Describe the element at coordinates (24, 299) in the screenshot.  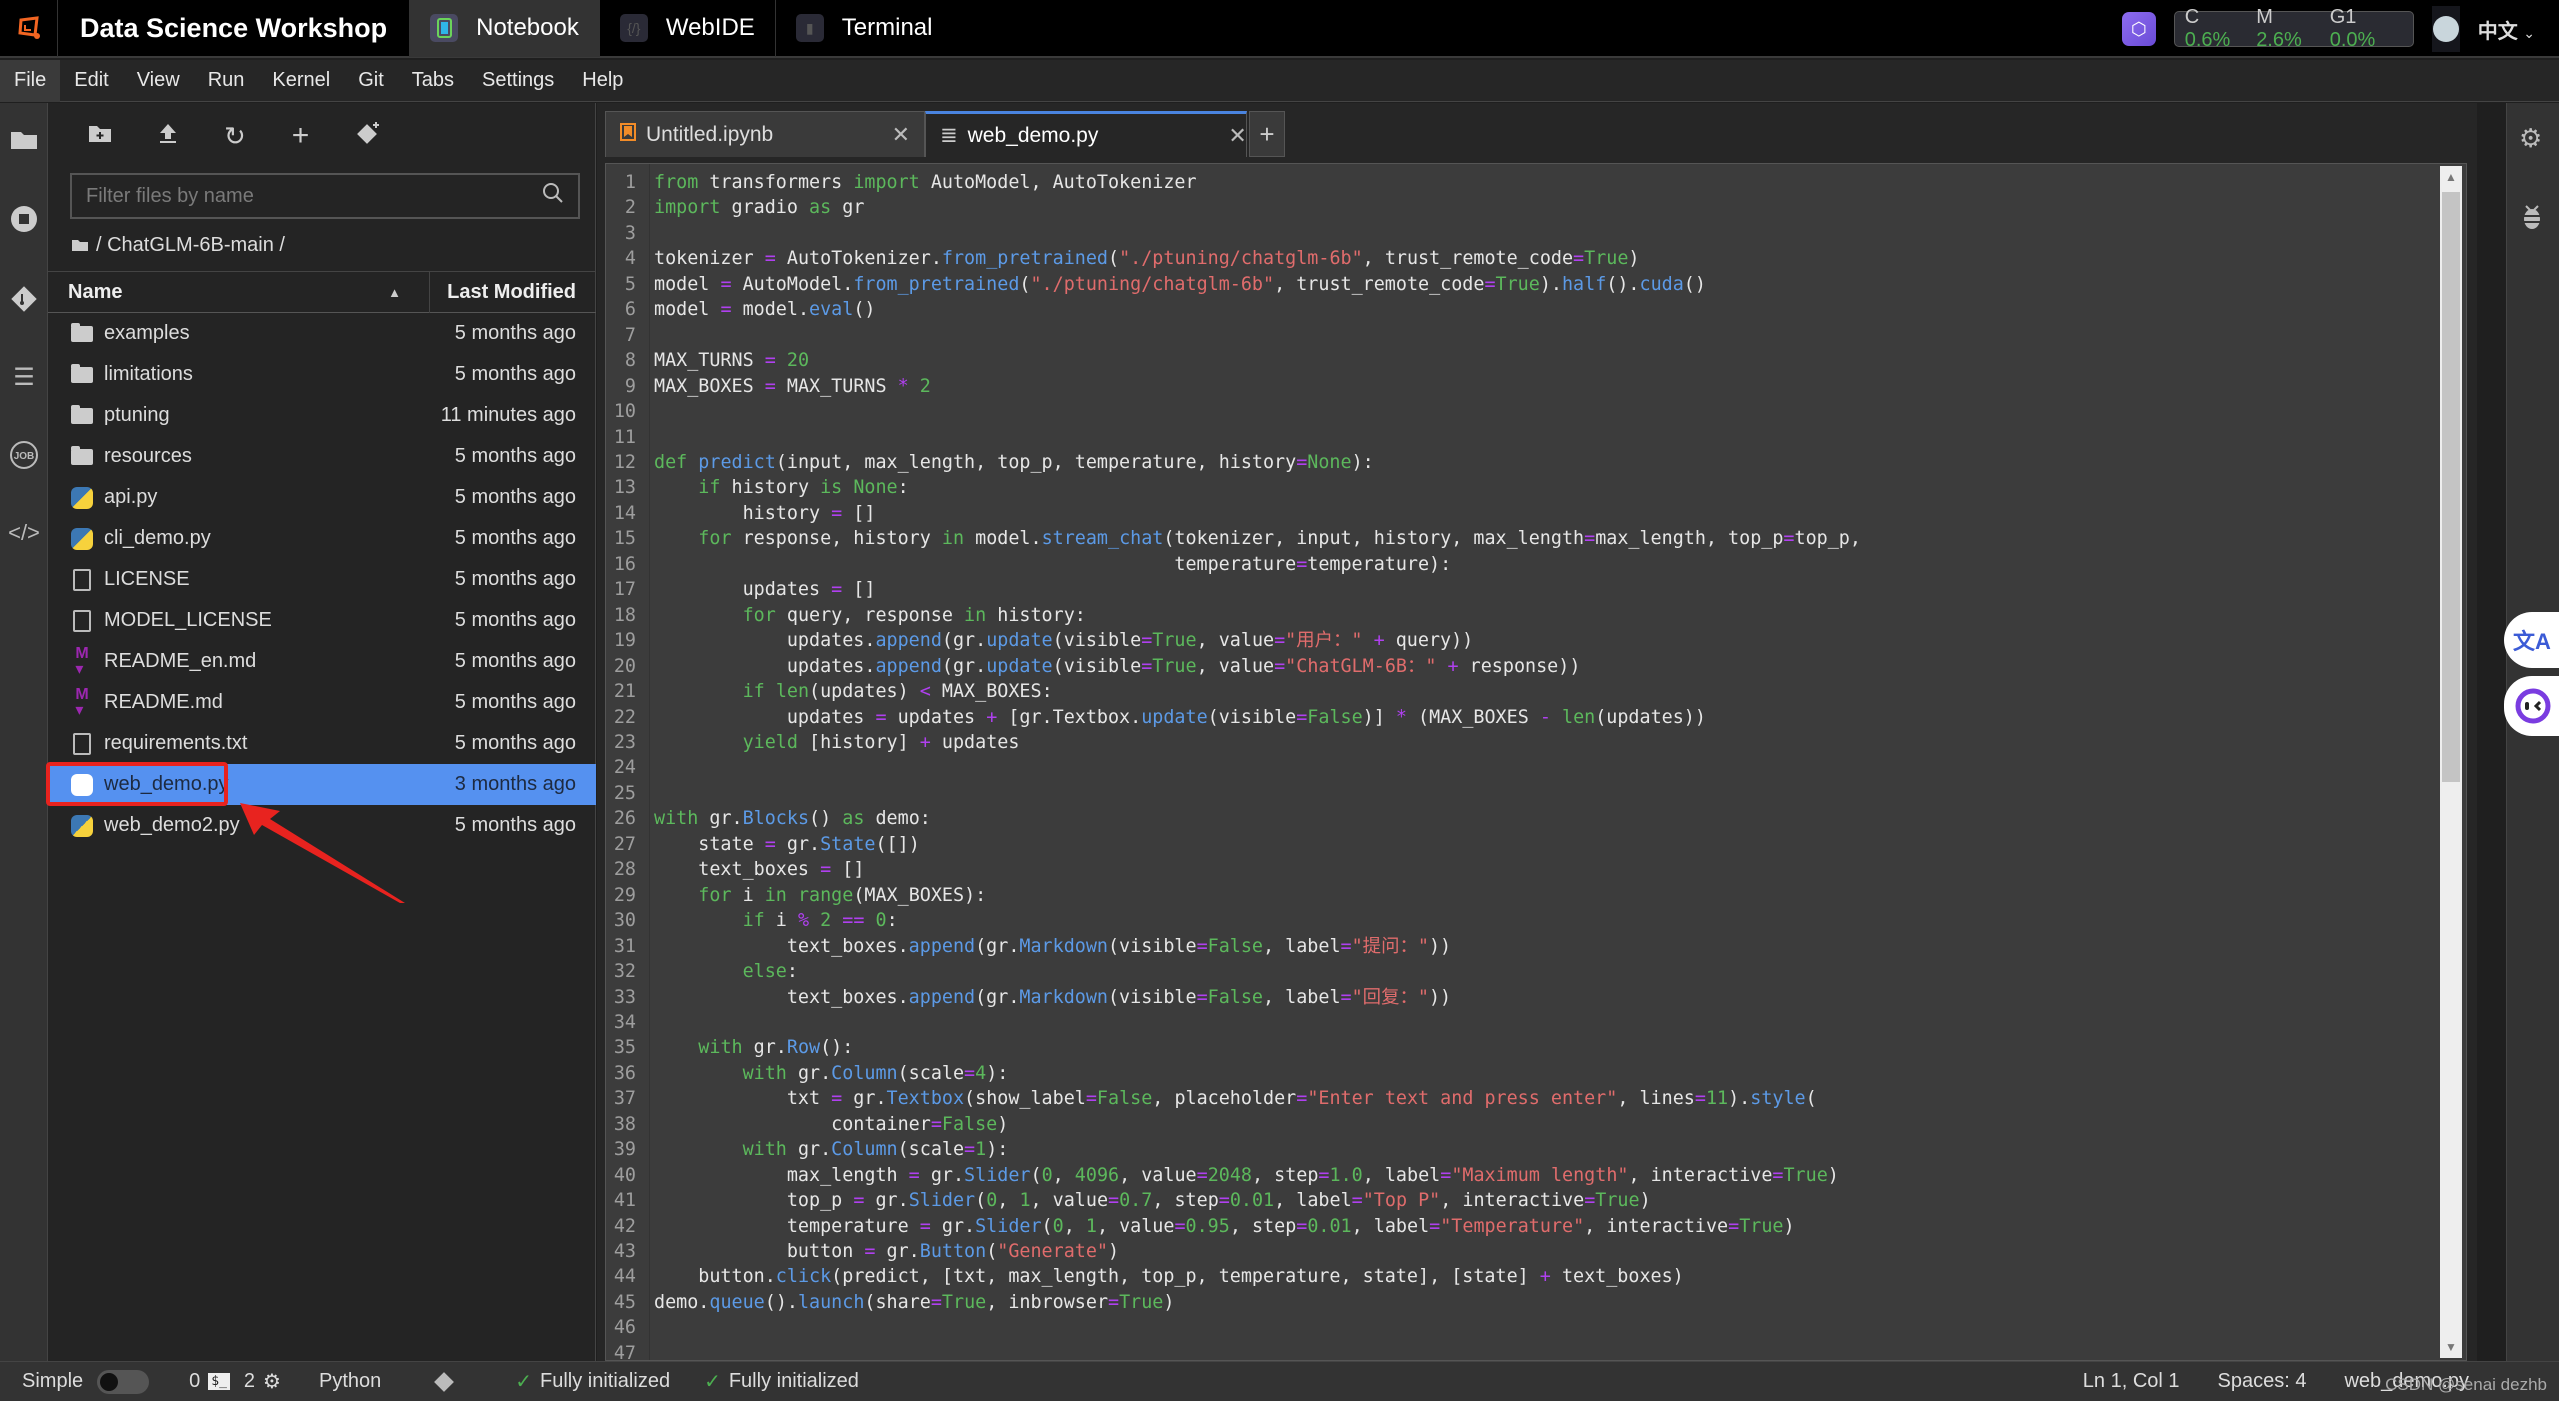
I see `git-icon` at that location.